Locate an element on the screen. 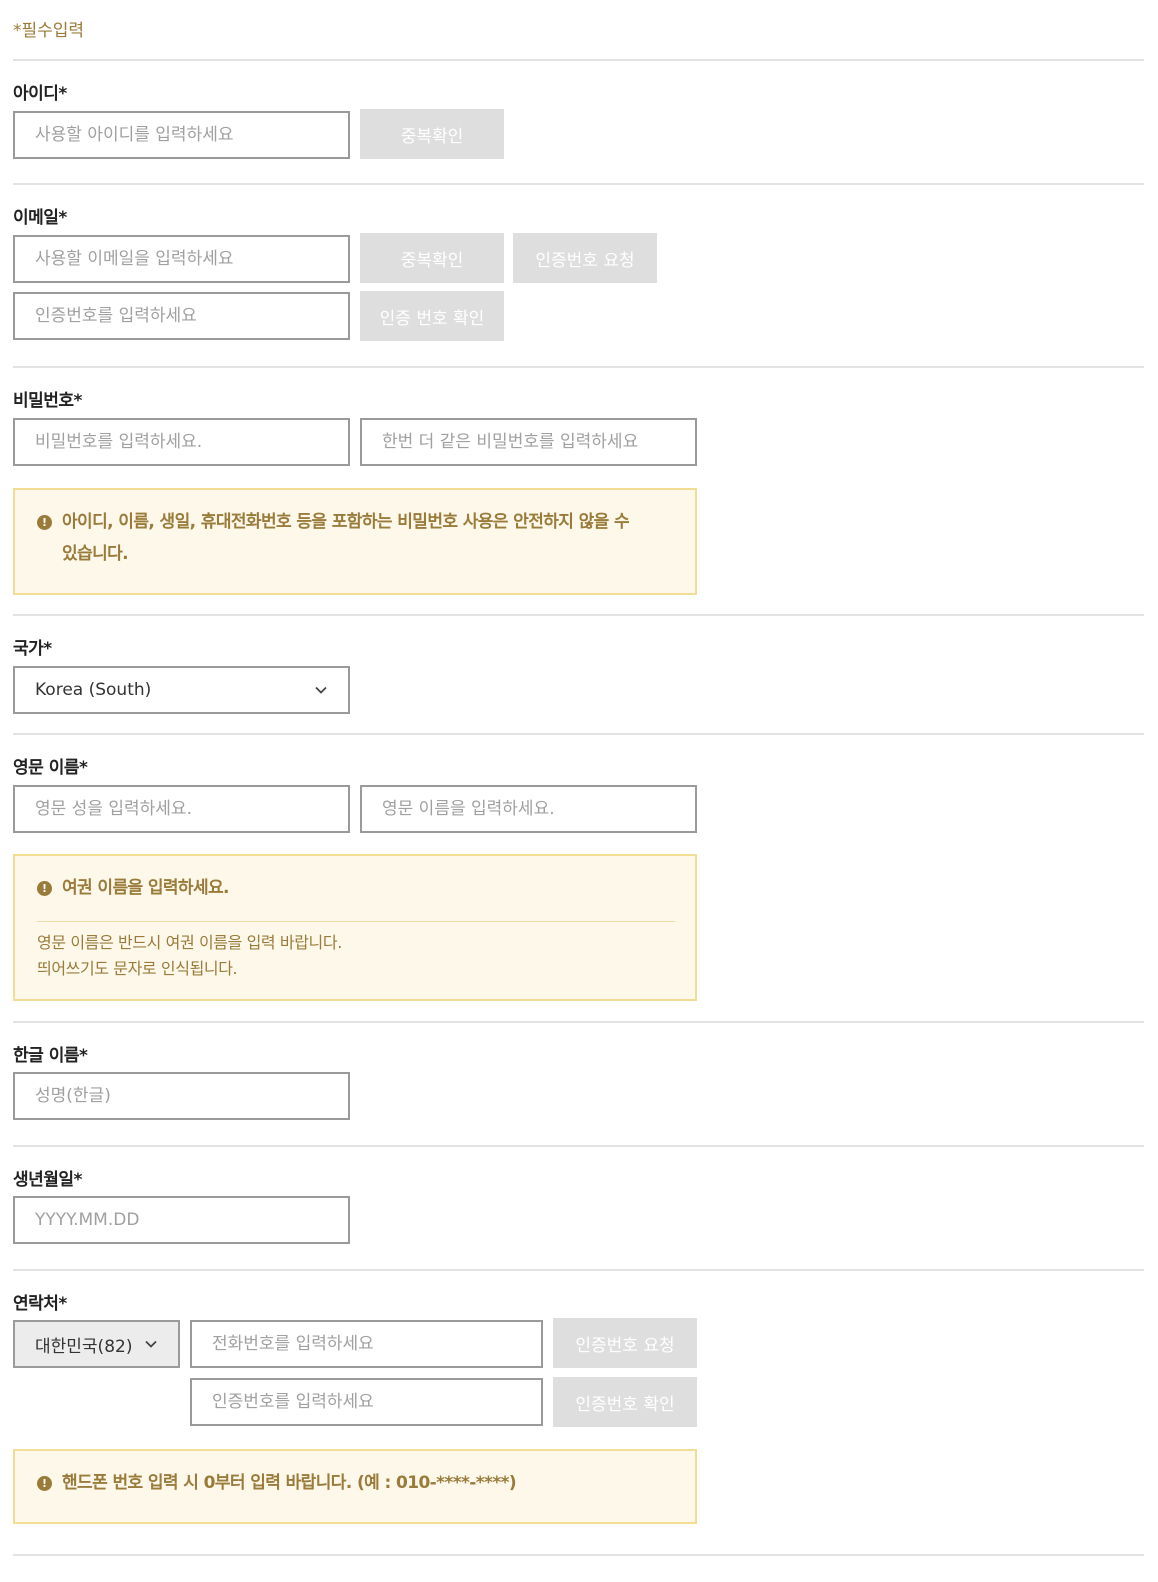  country-code-value: 대한민국(82) is located at coordinates (84, 1346).